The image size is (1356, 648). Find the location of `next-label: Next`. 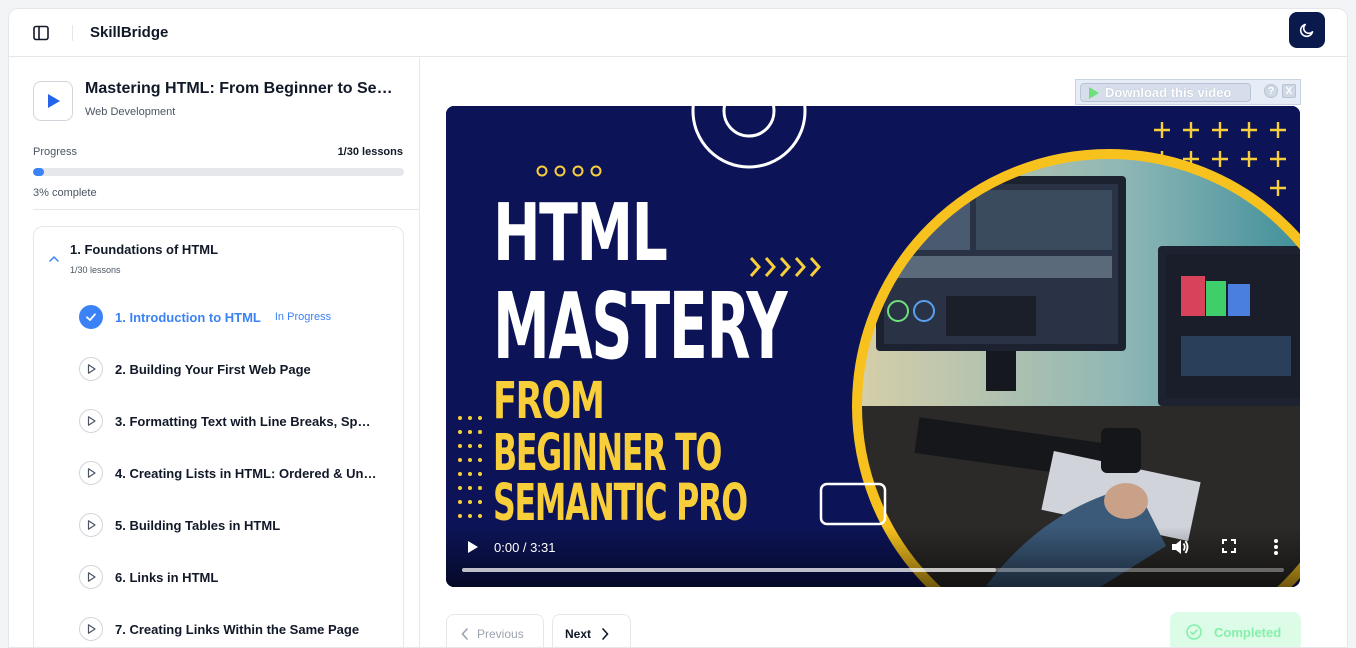

next-label: Next is located at coordinates (578, 634).